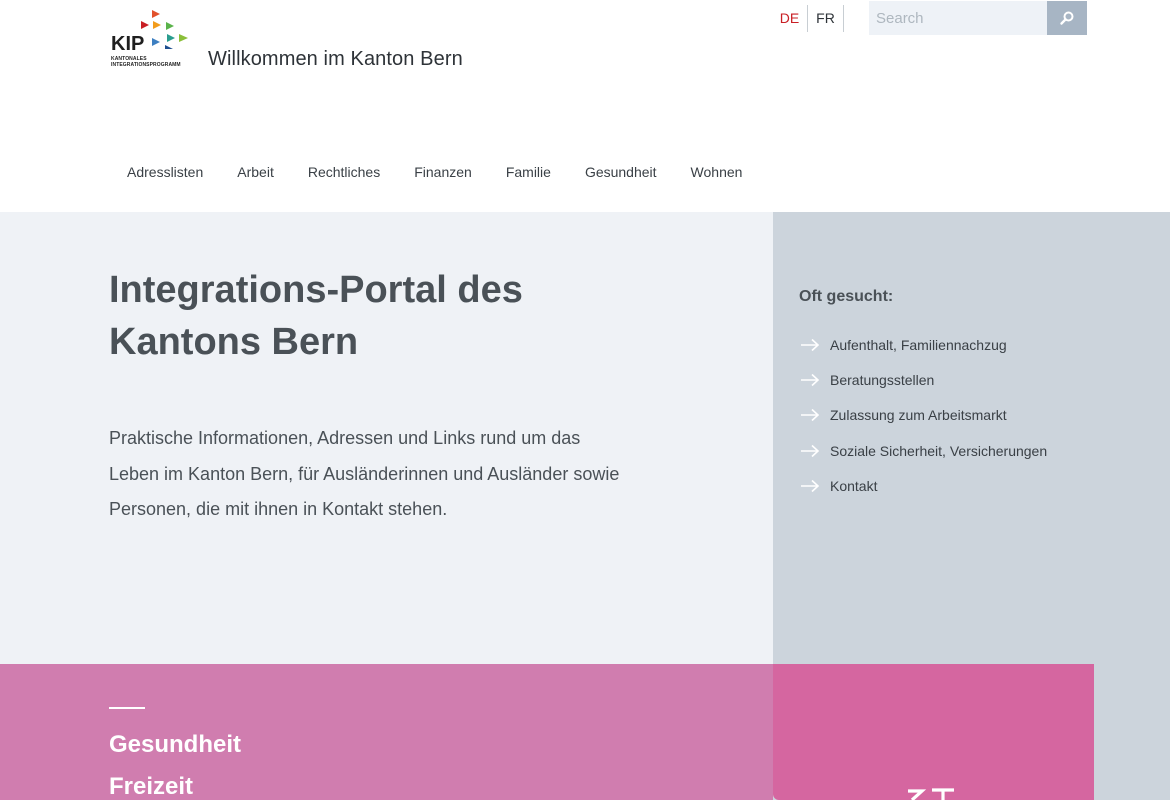 The width and height of the screenshot is (1170, 800). I want to click on language-de: DE, so click(790, 18).